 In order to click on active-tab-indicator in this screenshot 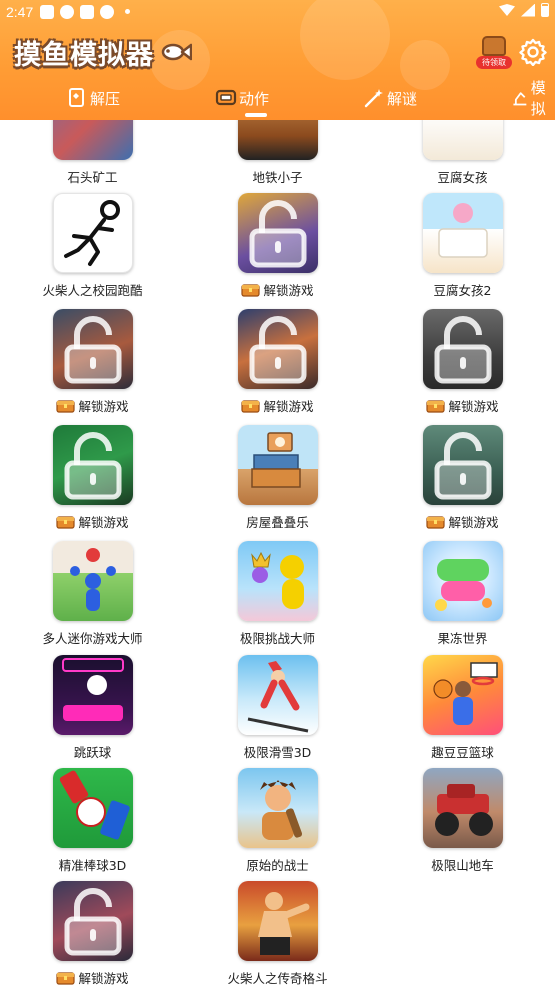, I will do `click(256, 115)`.